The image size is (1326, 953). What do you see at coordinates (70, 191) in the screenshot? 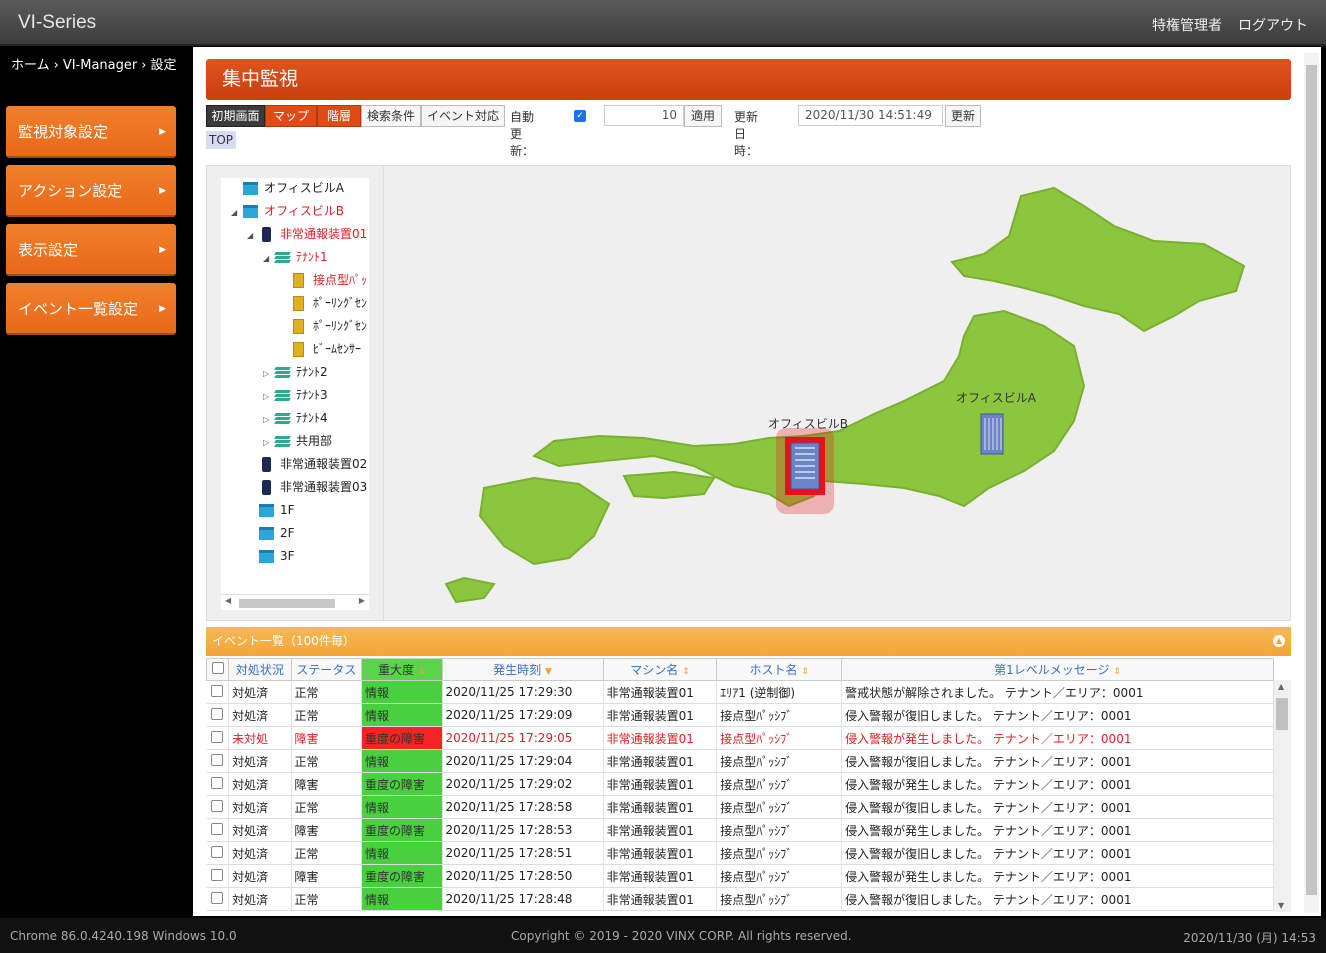
I see `sidebar-item-label: アクション設定` at bounding box center [70, 191].